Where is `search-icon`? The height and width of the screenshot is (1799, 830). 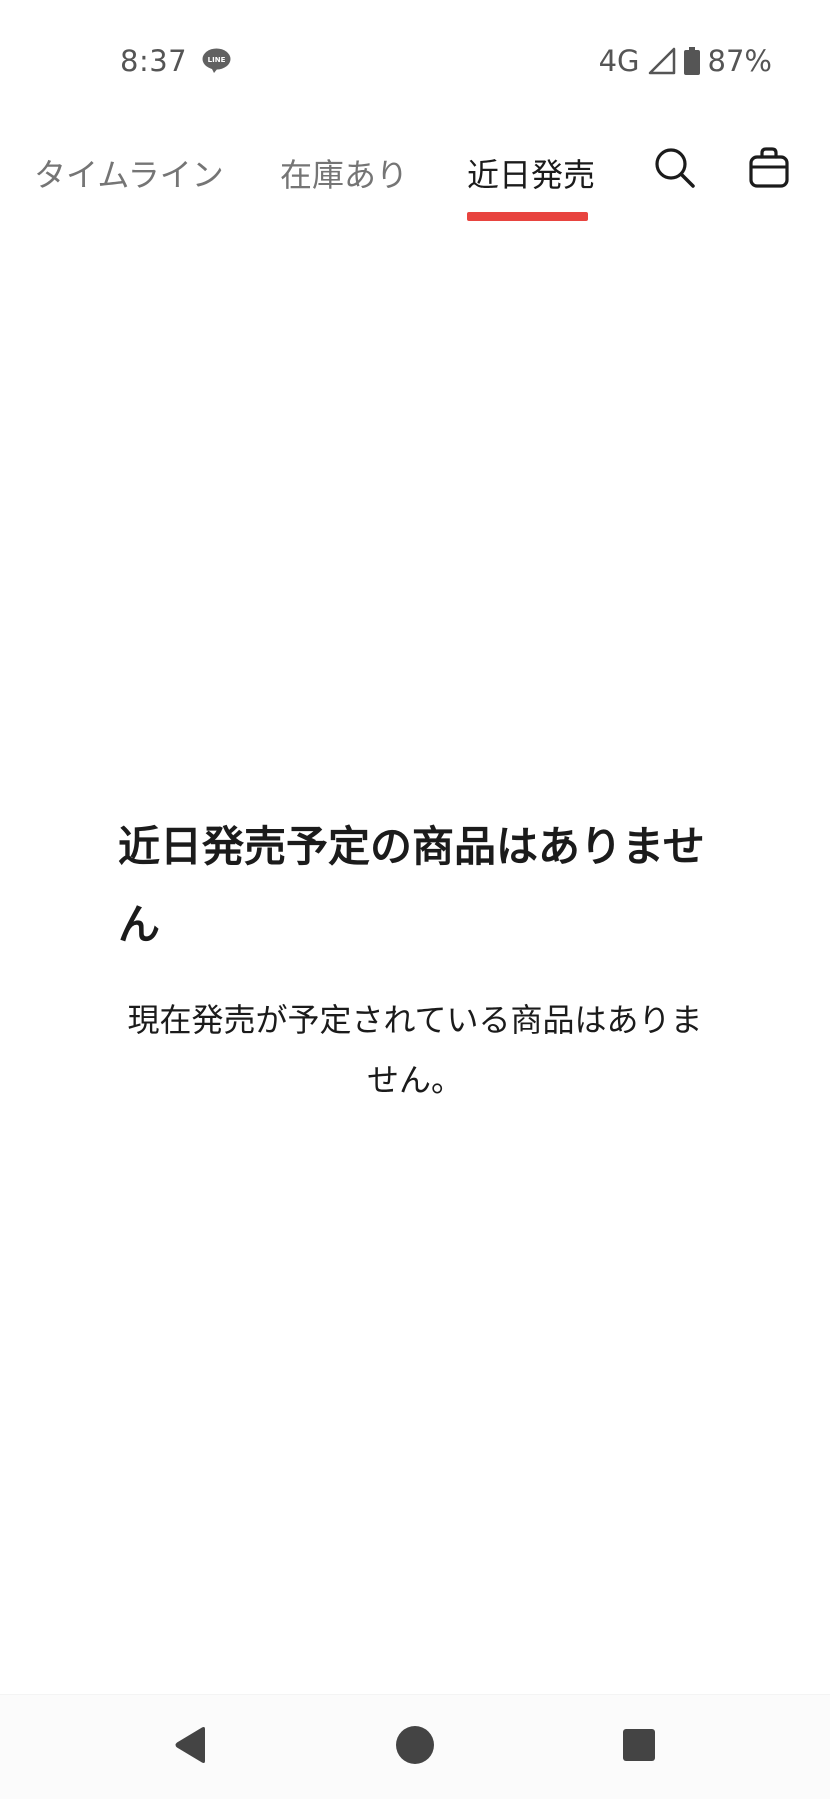
search-icon is located at coordinates (675, 170).